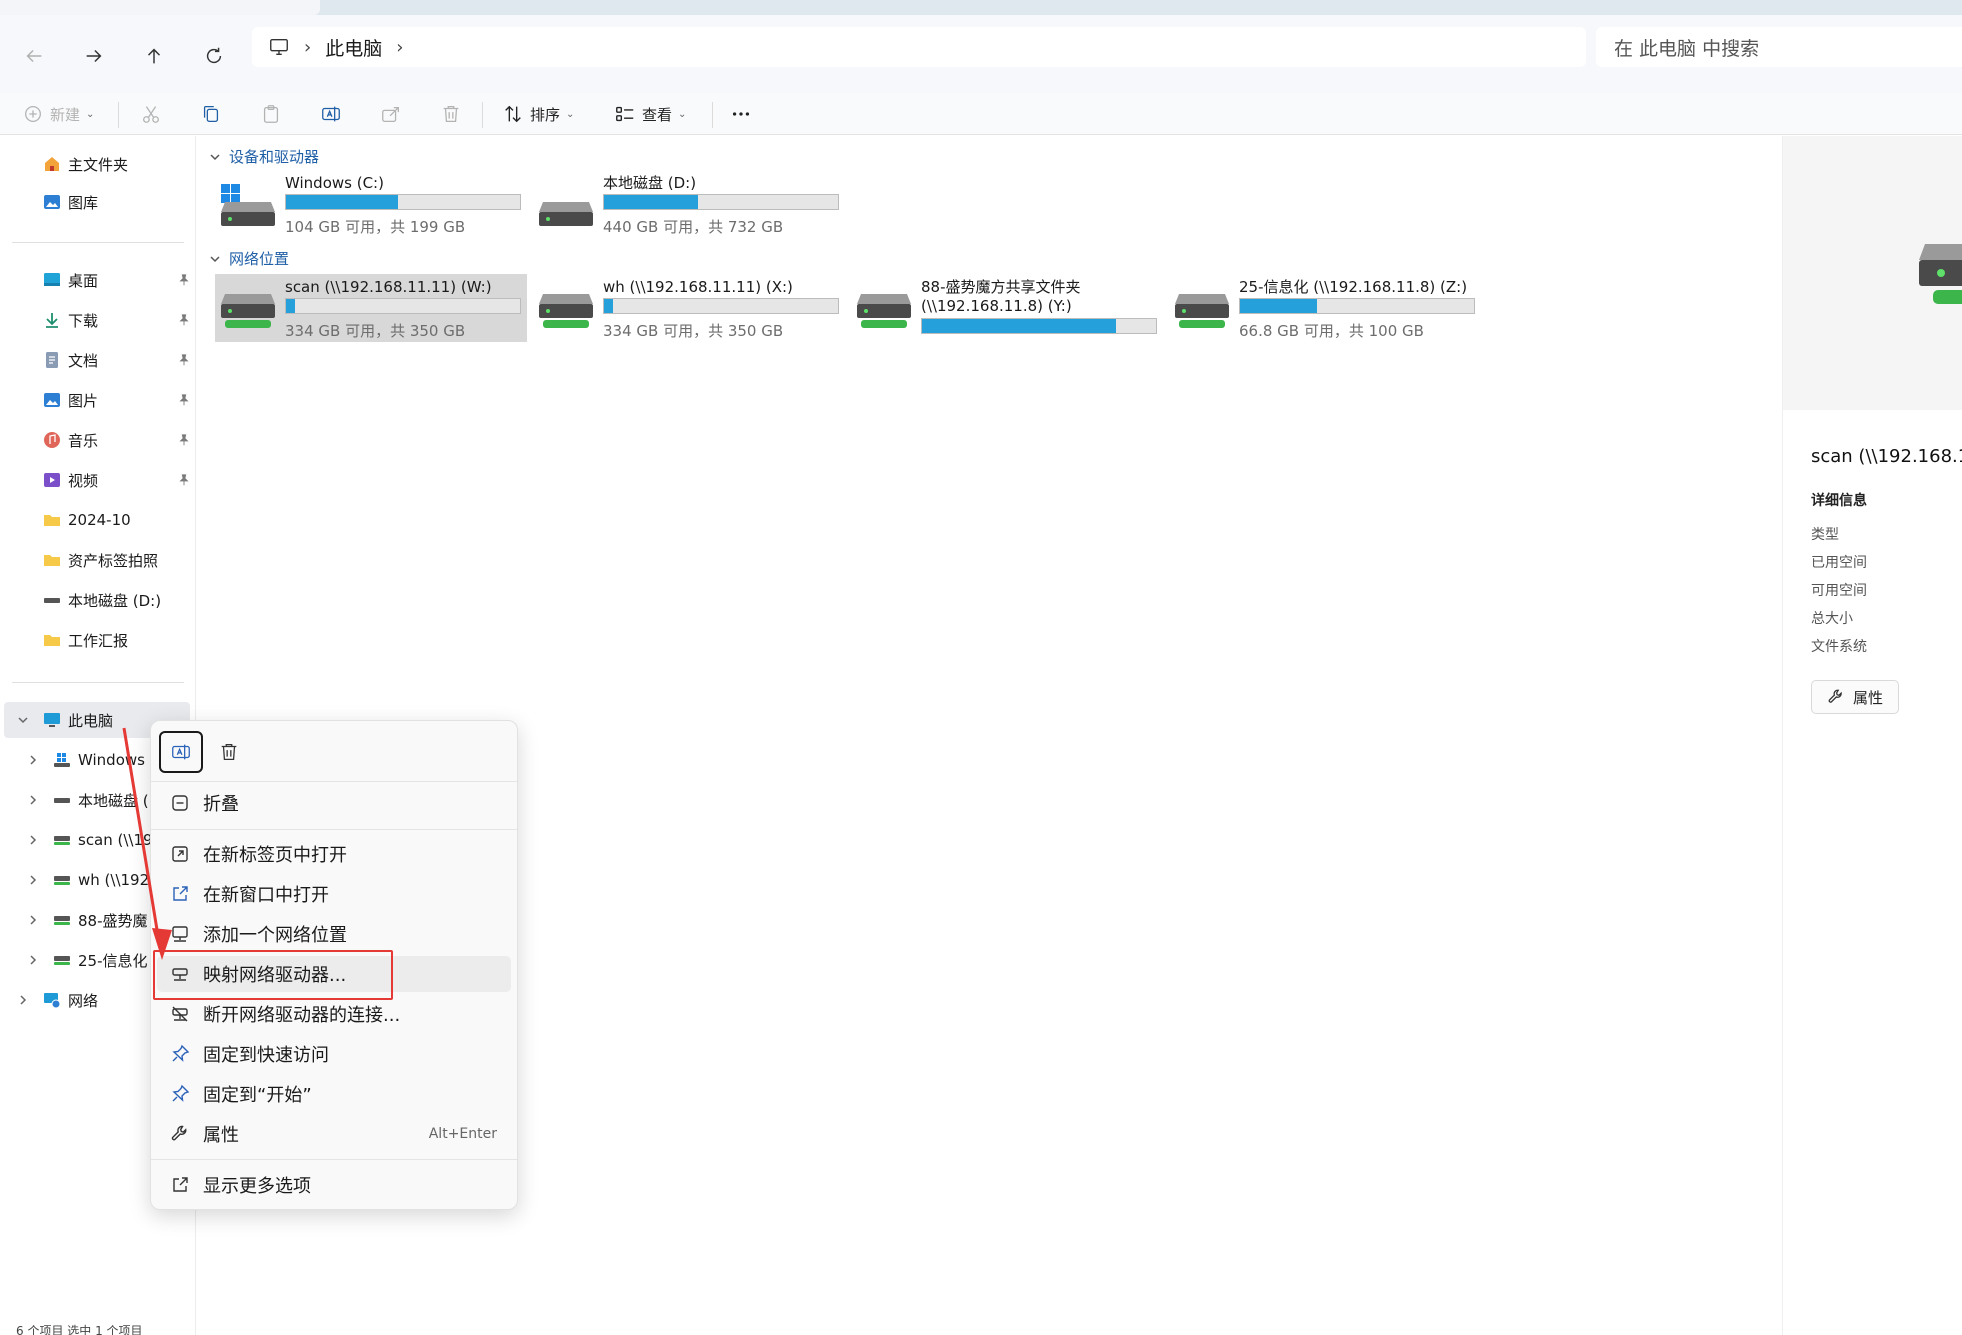  I want to click on navigation-bar: › 此电脑 › 在 此电脑 中搜索, so click(981, 54).